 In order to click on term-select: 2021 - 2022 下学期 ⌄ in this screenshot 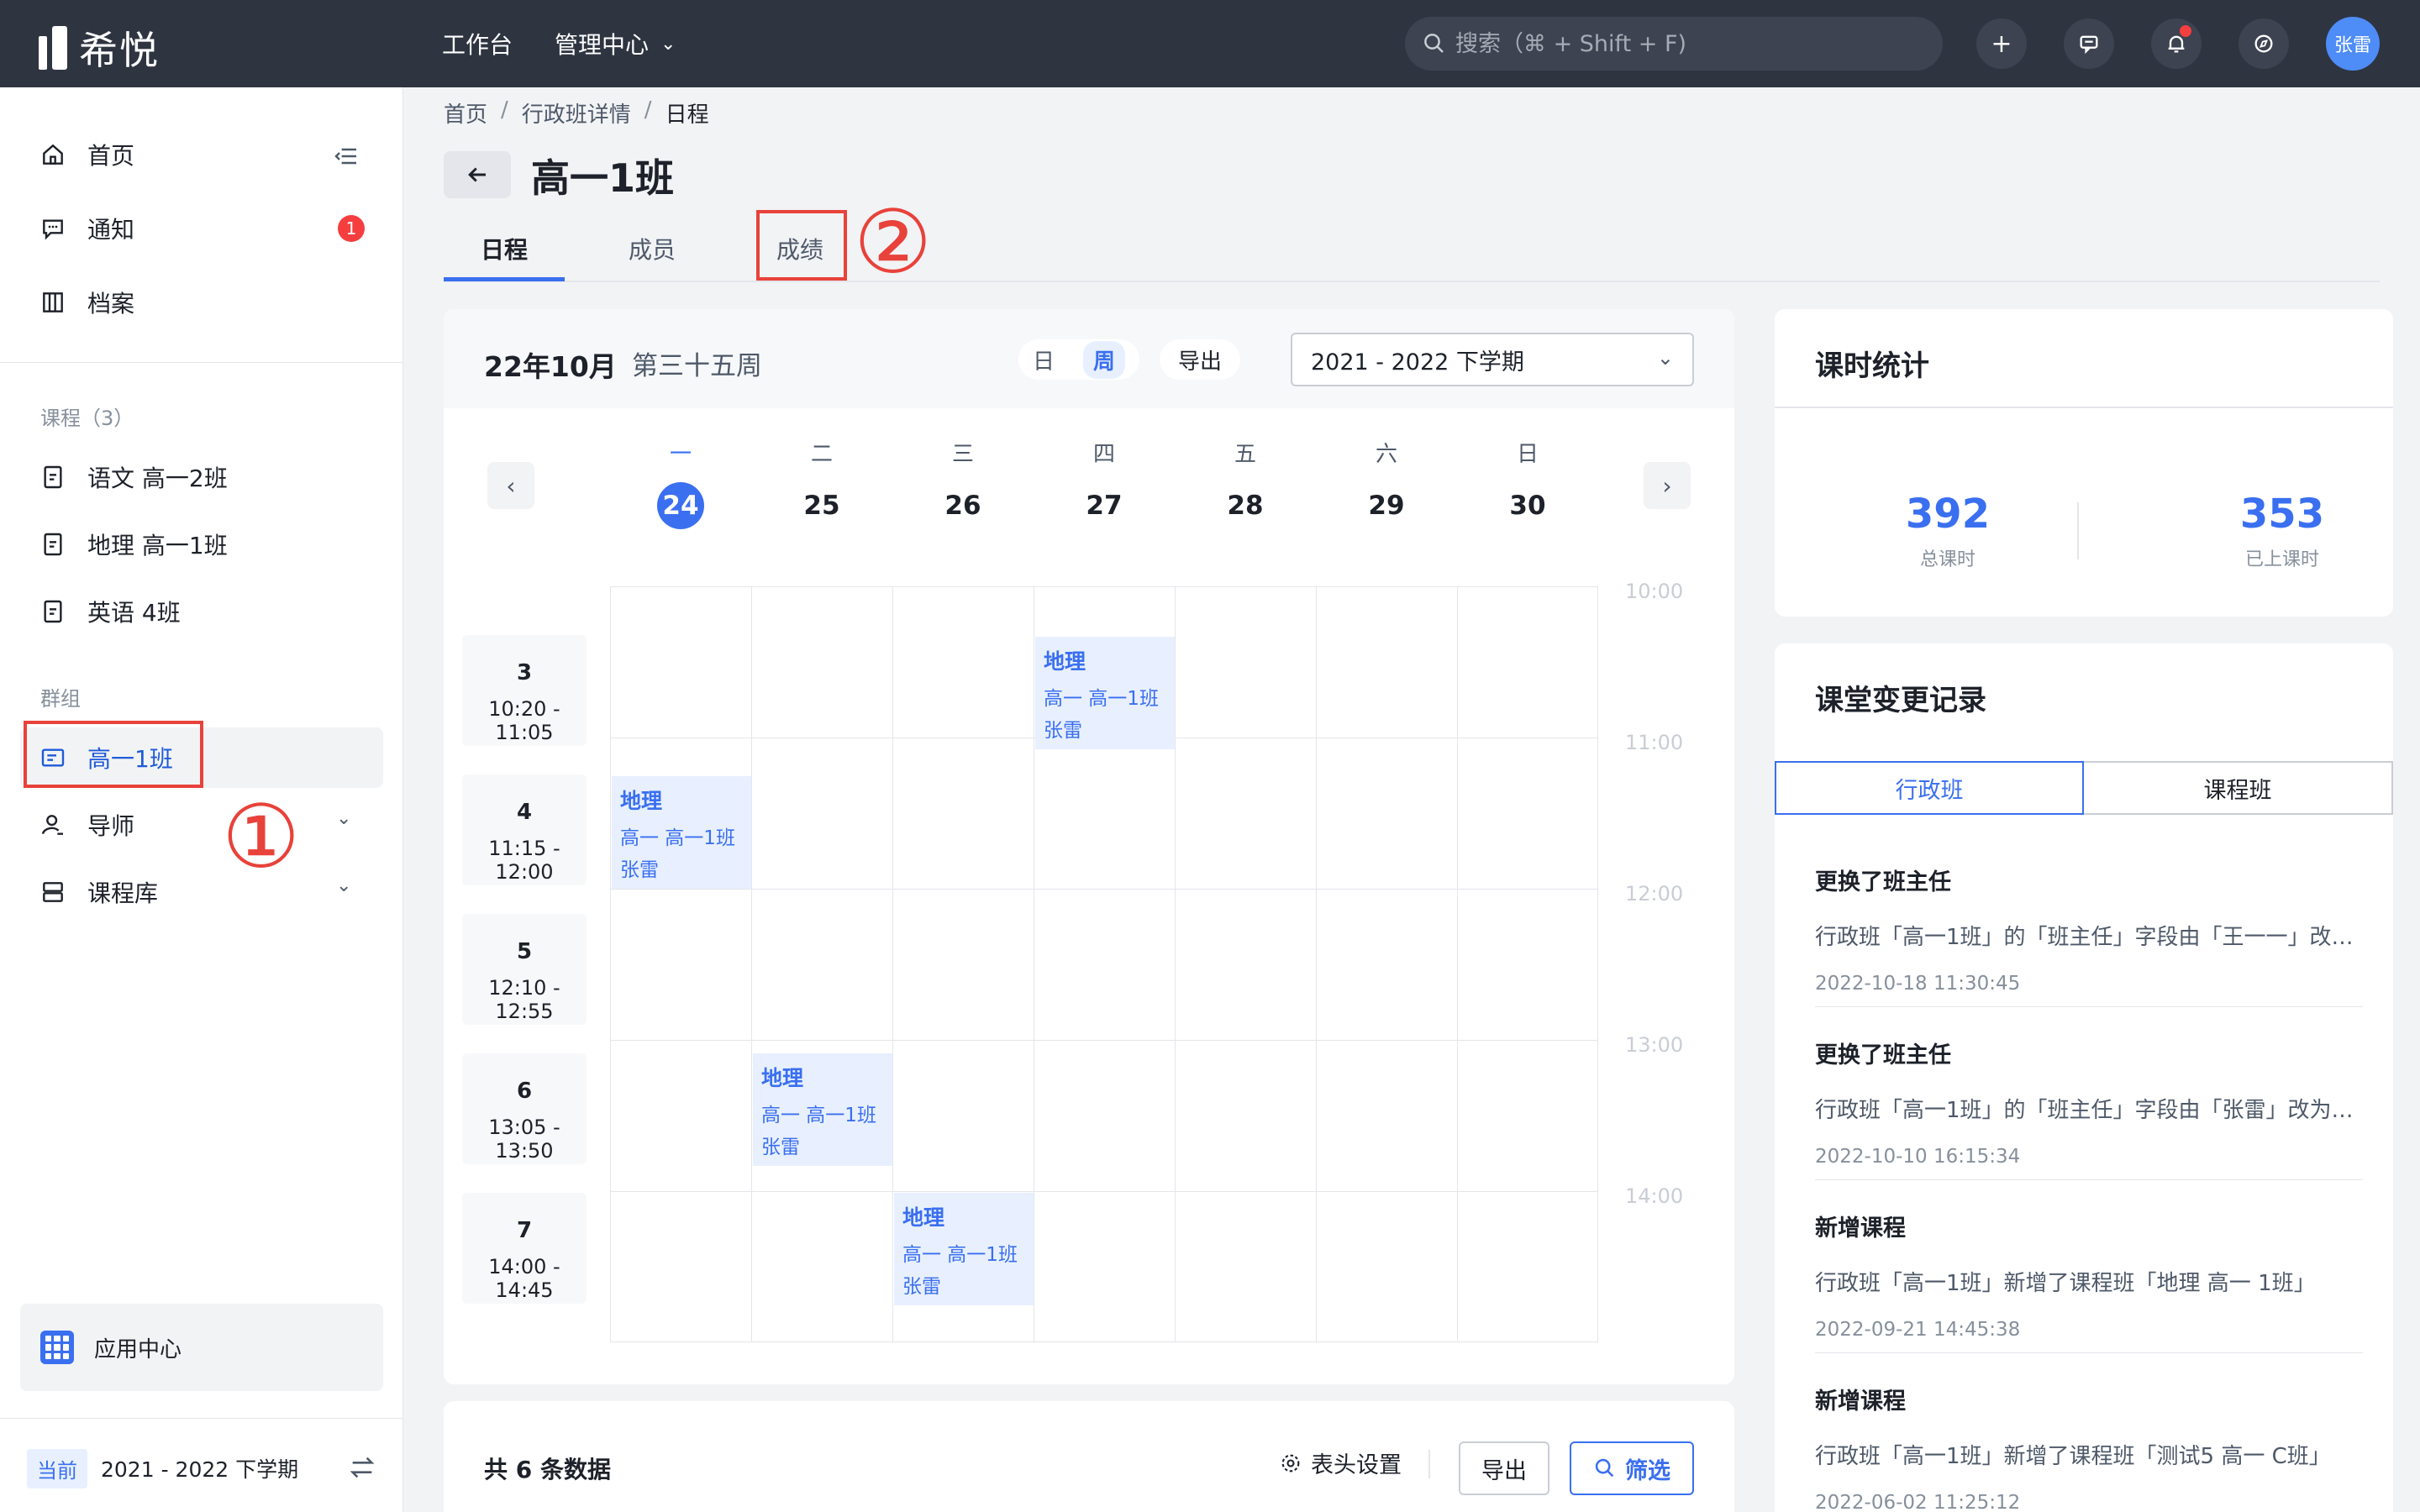, I will do `click(1493, 359)`.